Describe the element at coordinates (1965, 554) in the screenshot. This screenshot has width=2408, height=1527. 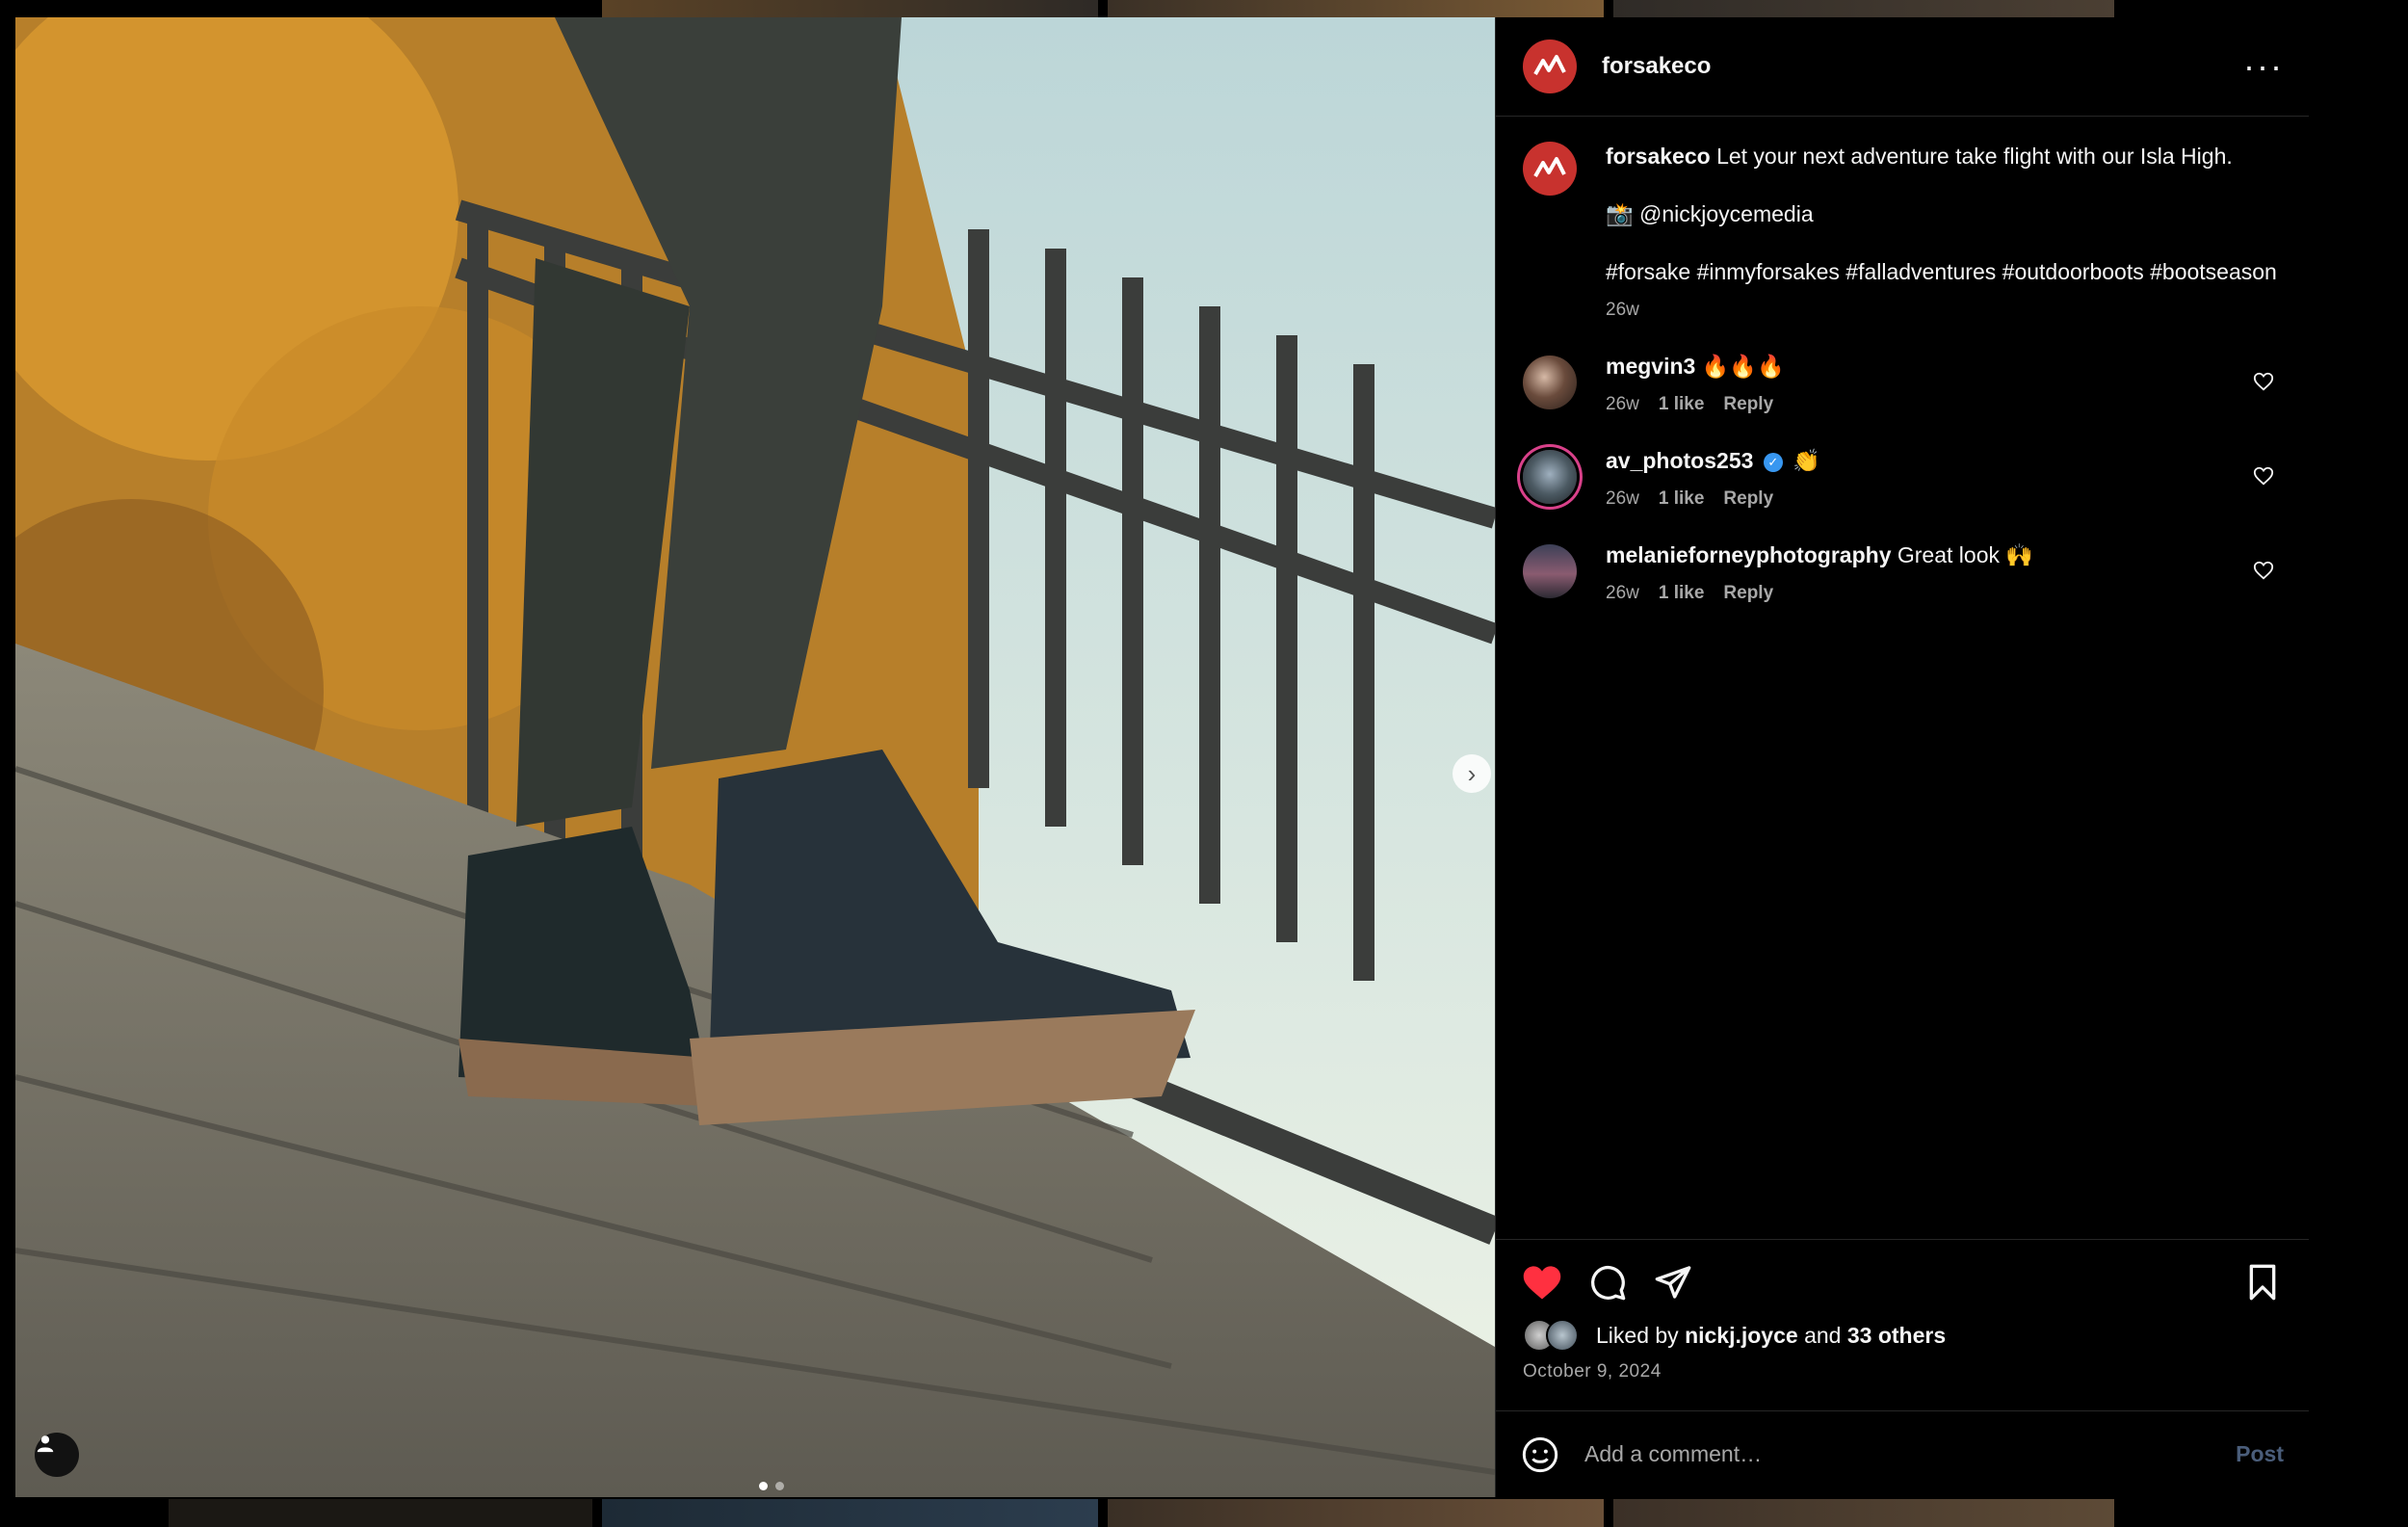
I see `comment-text: Great look 🙌` at that location.